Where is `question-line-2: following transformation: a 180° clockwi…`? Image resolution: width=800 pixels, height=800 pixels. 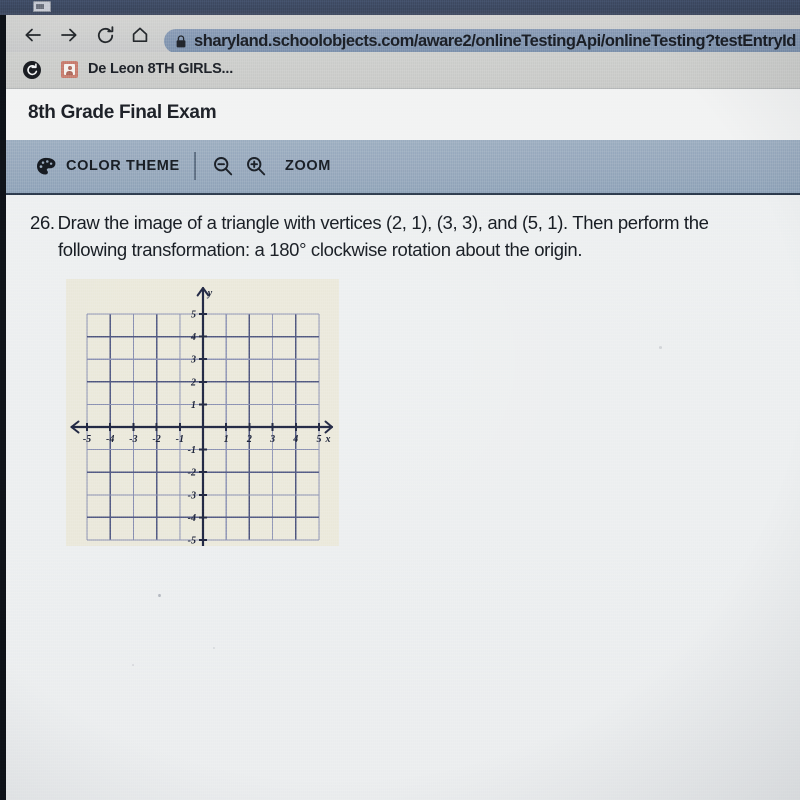
question-line-2: following transformation: a 180° clockwi… is located at coordinates (320, 249).